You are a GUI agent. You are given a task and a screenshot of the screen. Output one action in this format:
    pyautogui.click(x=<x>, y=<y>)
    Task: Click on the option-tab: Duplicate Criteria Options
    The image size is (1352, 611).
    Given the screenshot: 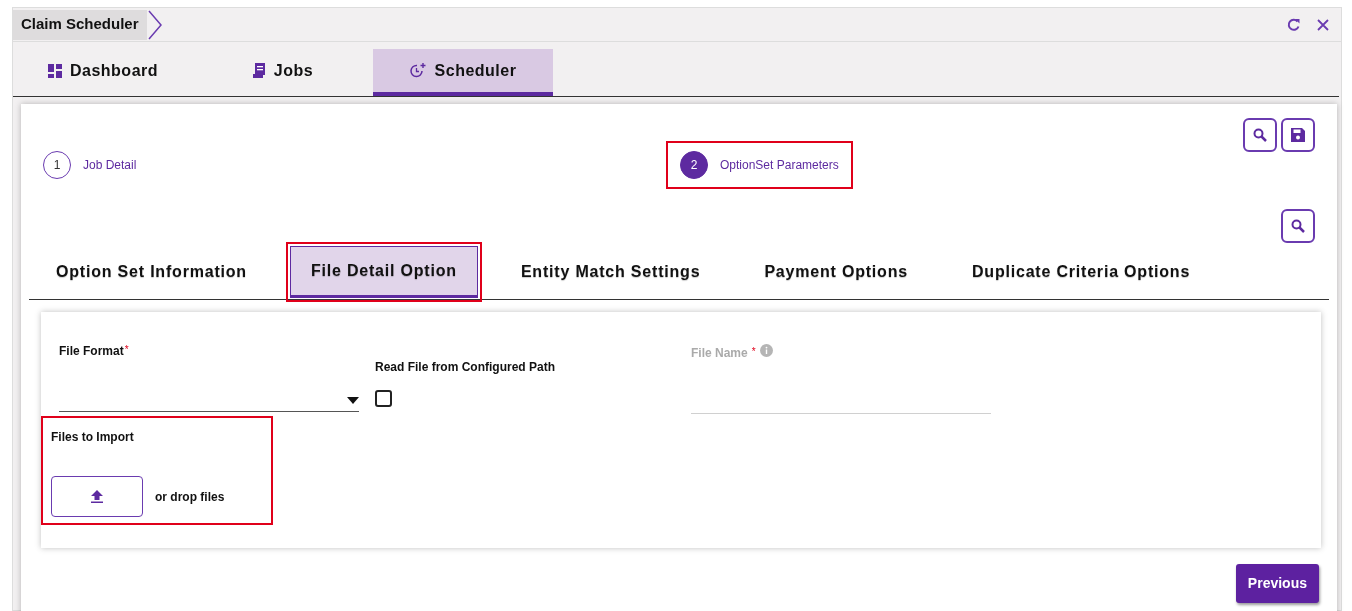 What is the action you would take?
    pyautogui.click(x=1081, y=271)
    